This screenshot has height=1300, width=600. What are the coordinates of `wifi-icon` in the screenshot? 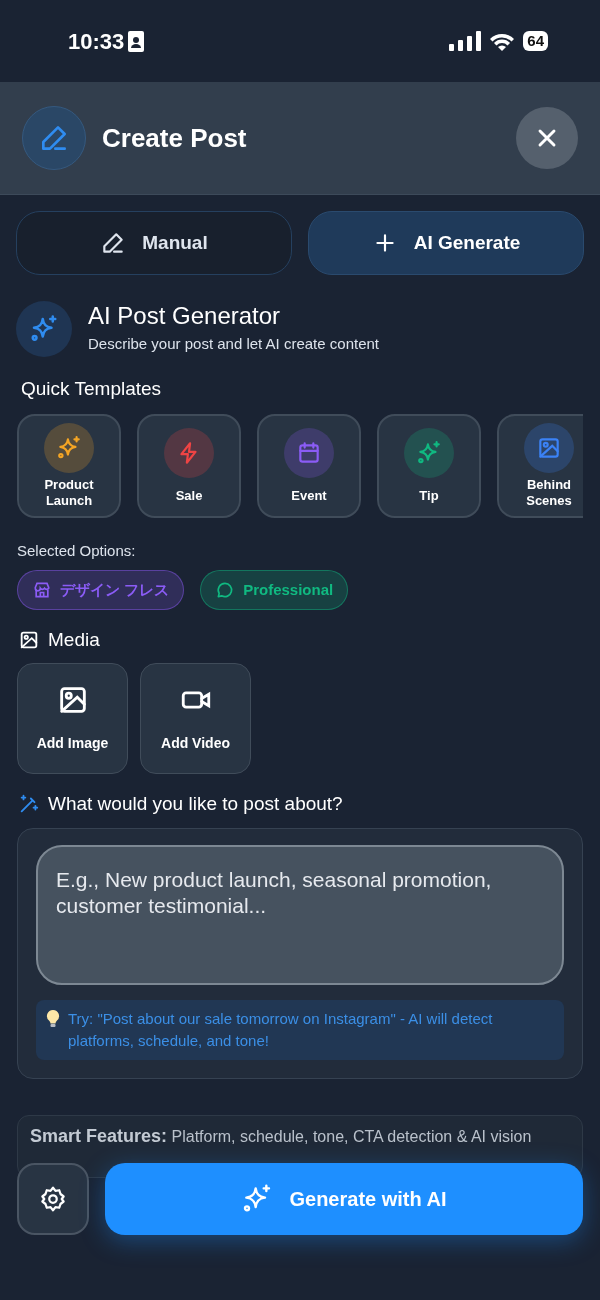 It's located at (502, 41).